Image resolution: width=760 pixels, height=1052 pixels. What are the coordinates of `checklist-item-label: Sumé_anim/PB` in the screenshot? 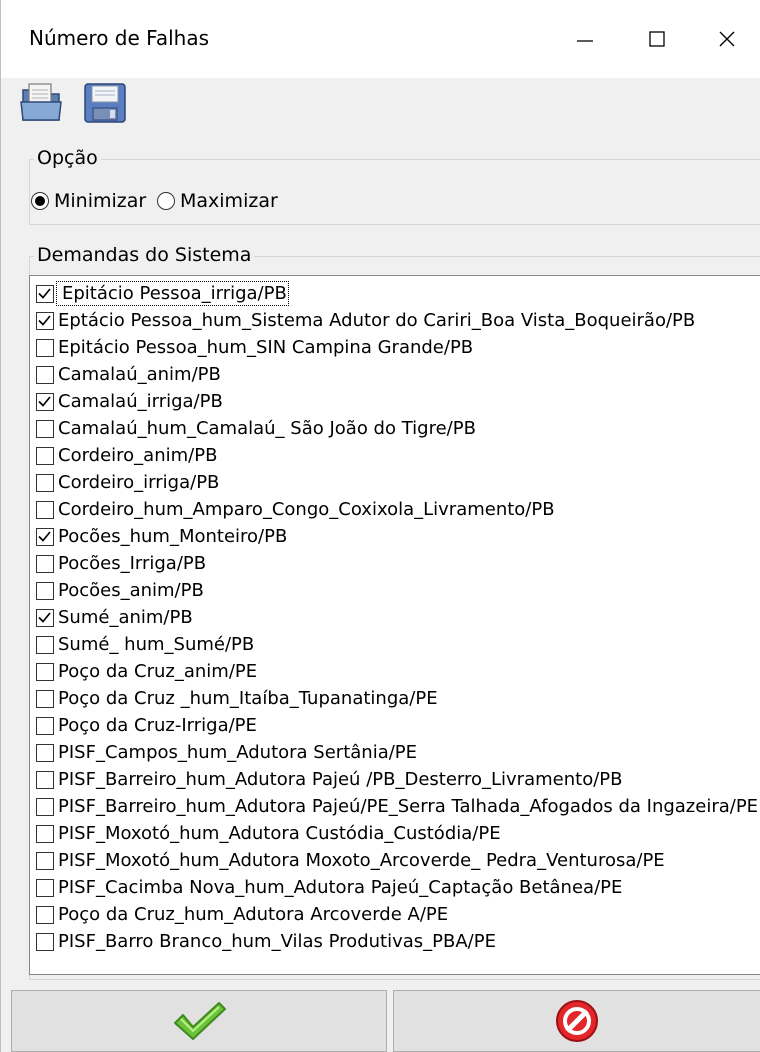 It's located at (125, 617).